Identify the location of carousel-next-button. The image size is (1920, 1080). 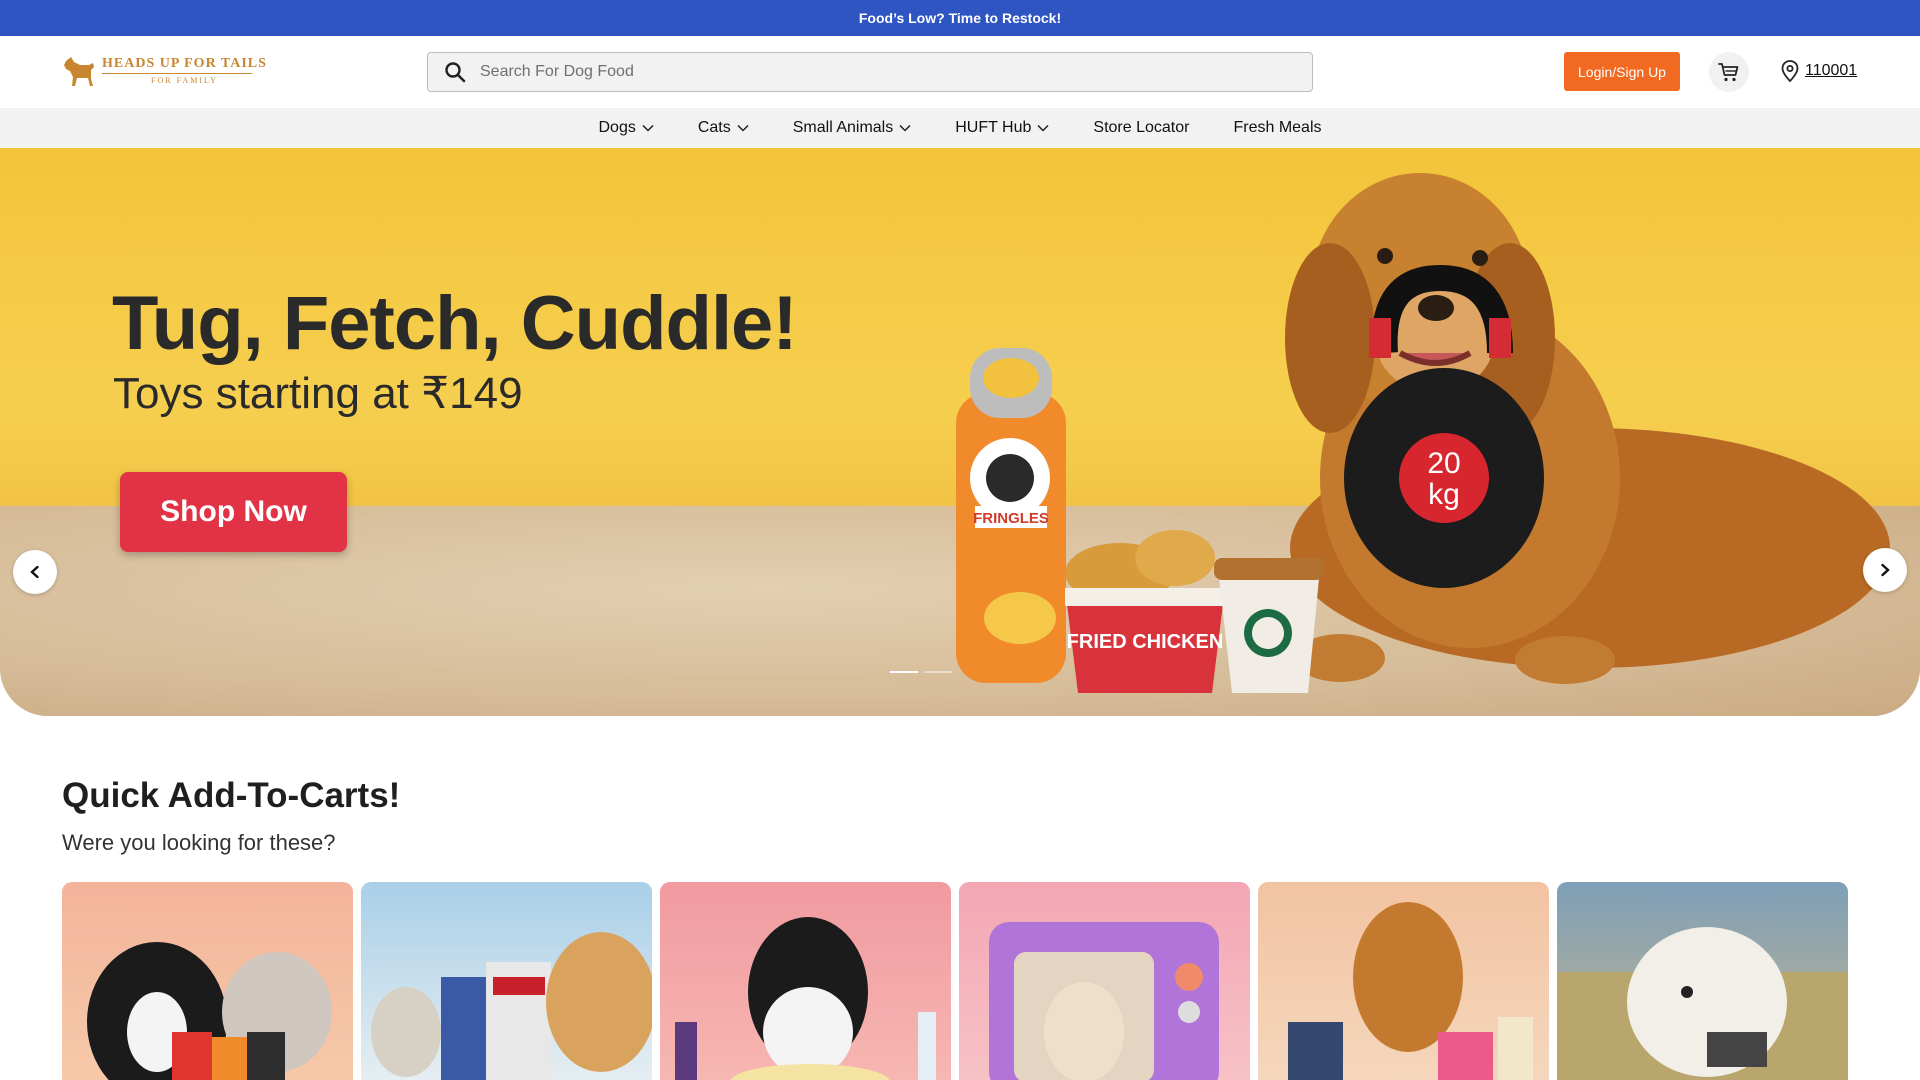
(1885, 570).